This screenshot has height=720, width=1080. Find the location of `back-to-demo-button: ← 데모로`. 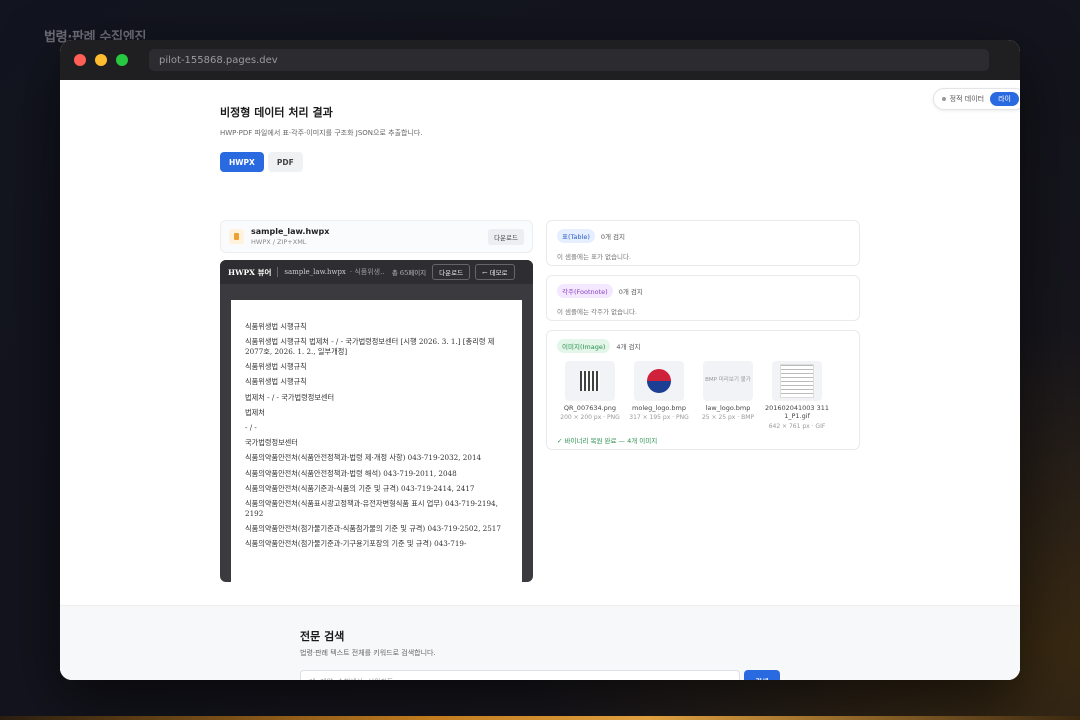

back-to-demo-button: ← 데모로 is located at coordinates (495, 272).